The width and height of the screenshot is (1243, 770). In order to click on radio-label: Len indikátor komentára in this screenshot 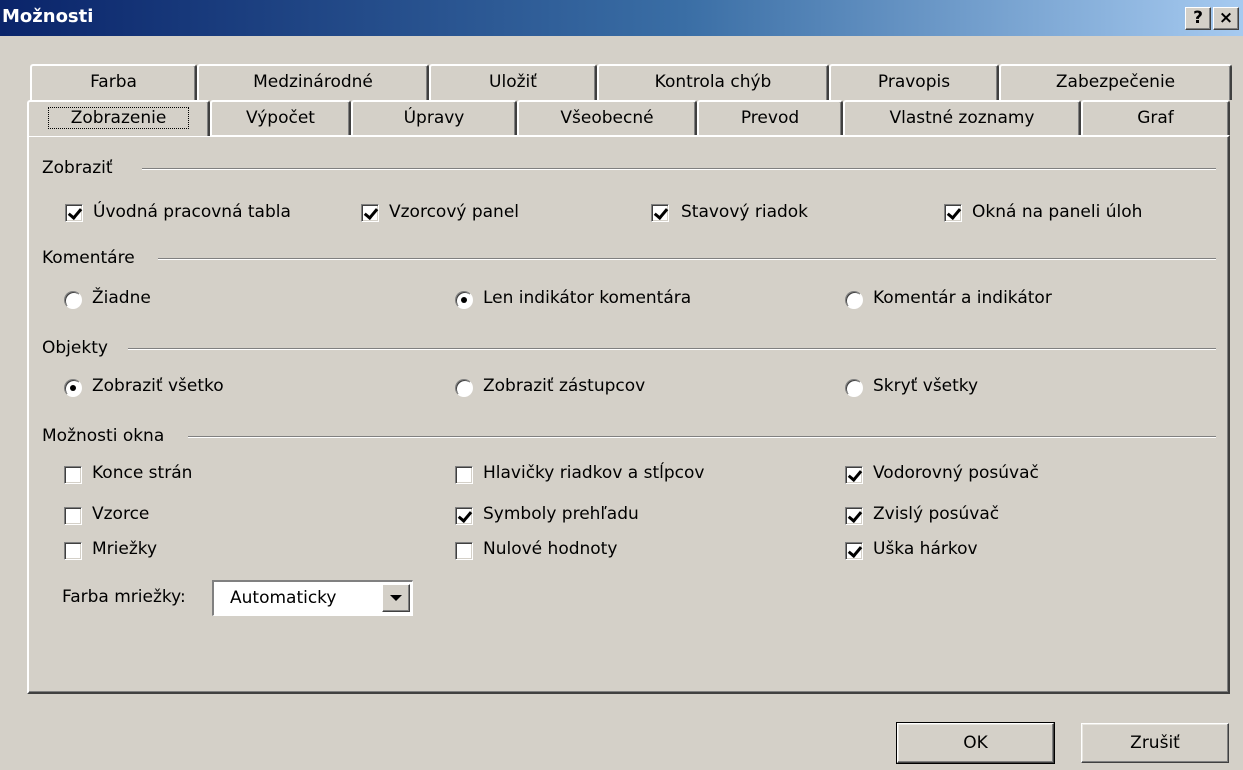, I will do `click(587, 298)`.